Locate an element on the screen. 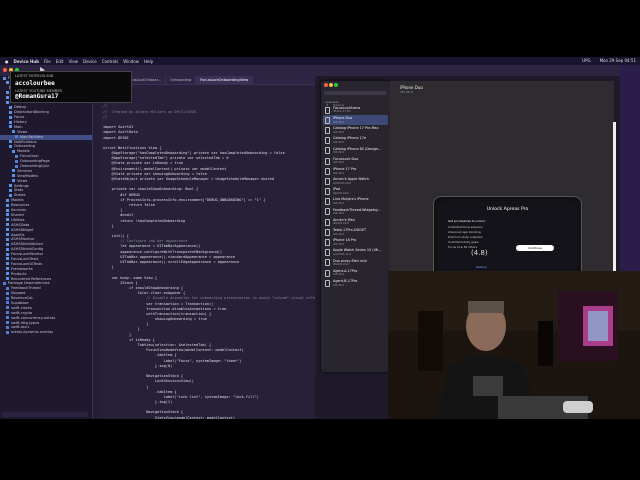  navigator-item-label: ASHSData is located at coordinates (20, 224).